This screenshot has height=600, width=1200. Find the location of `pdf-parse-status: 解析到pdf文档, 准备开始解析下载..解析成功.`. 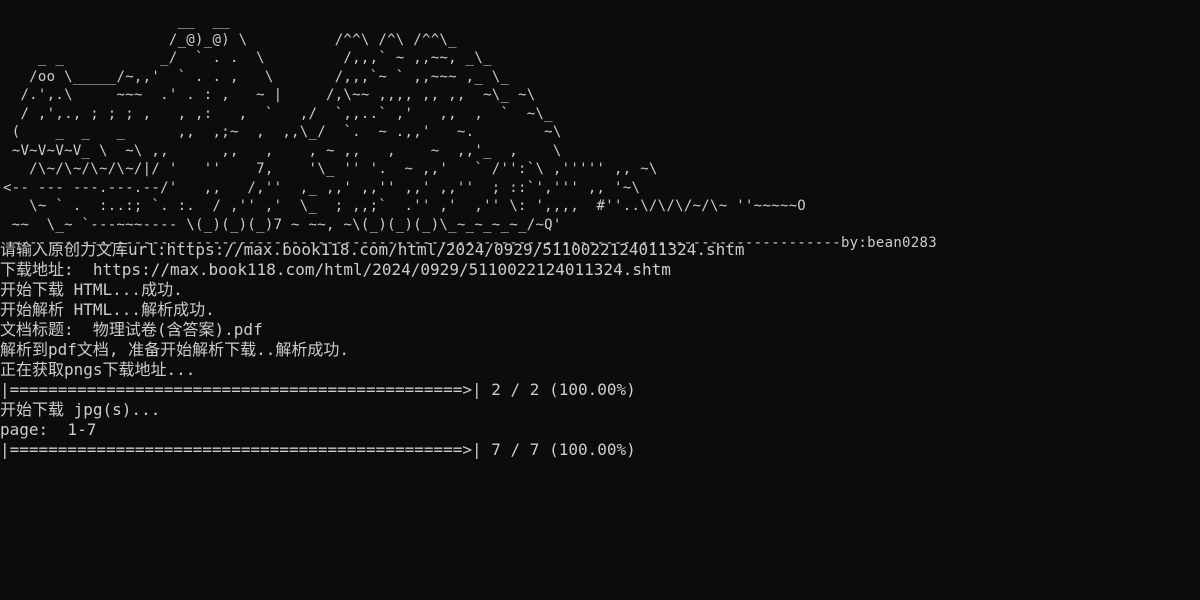

pdf-parse-status: 解析到pdf文档, 准备开始解析下载..解析成功. is located at coordinates (175, 349).